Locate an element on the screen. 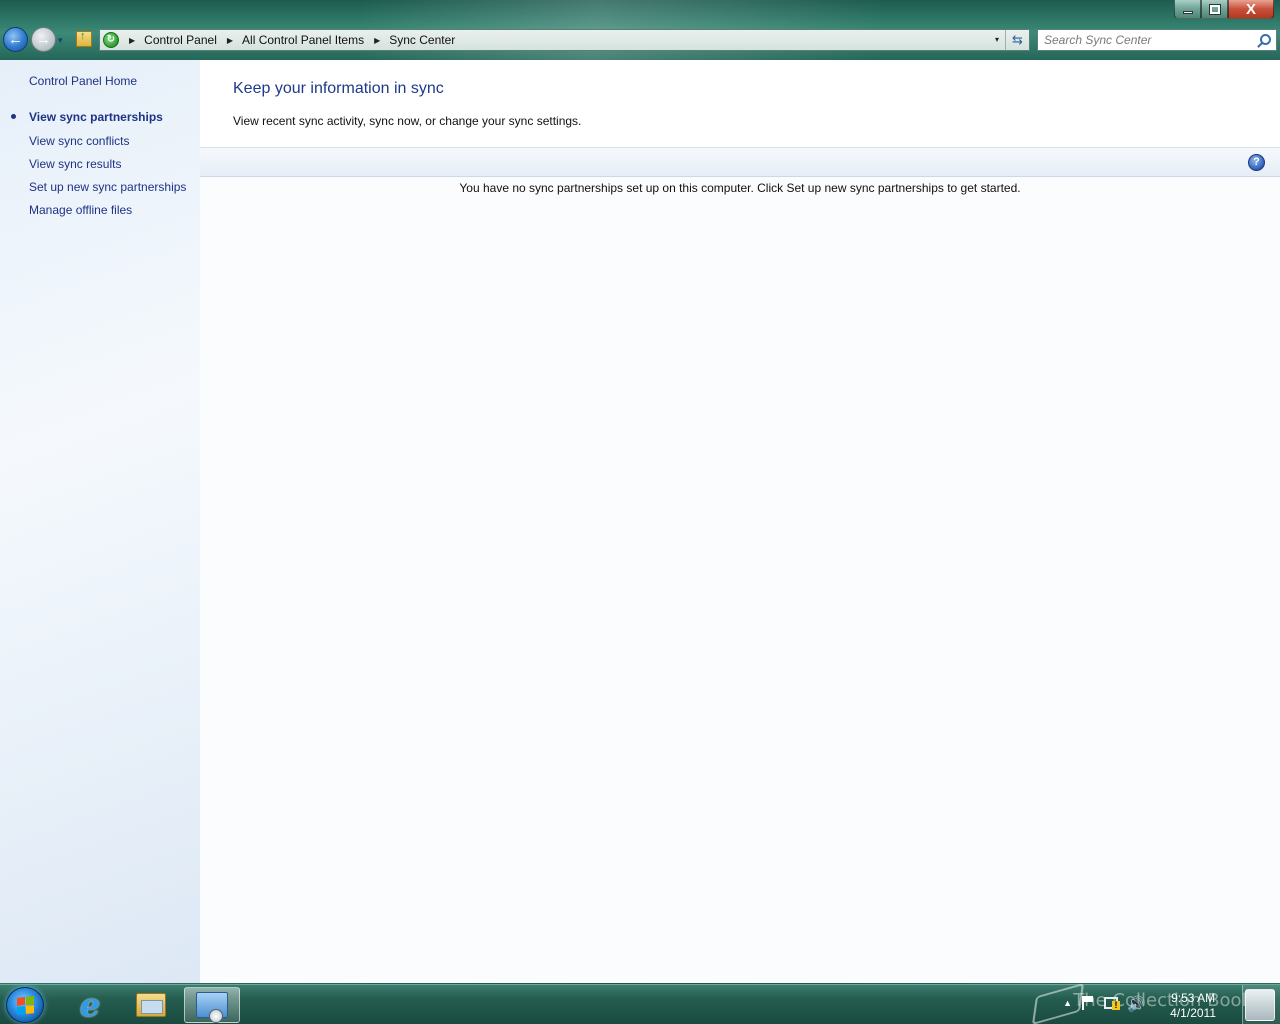 The image size is (1280, 1024). close-icon: X is located at coordinates (1250, 9).